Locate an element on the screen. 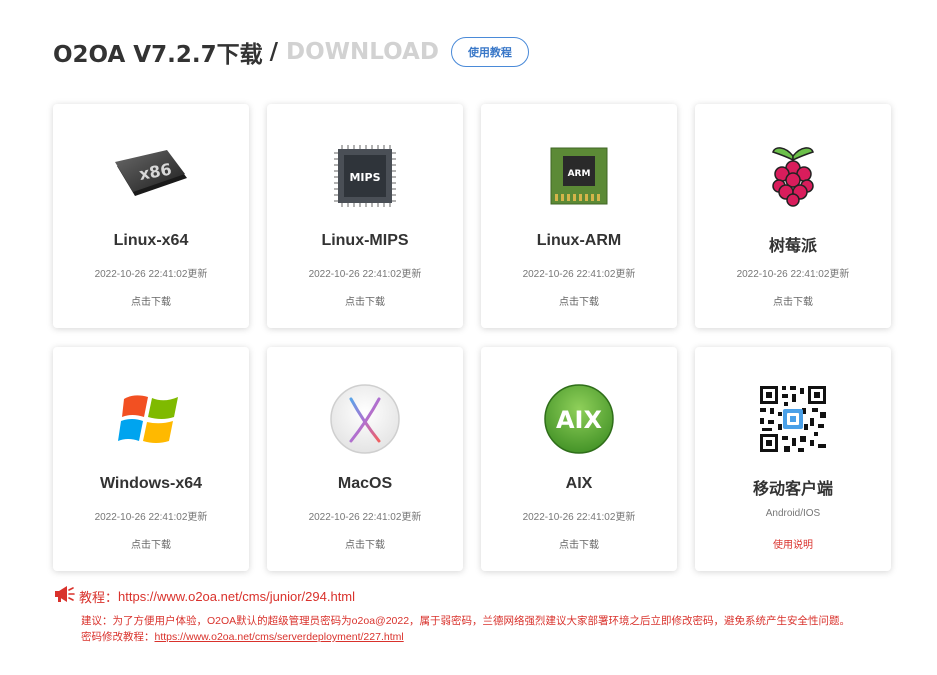 The height and width of the screenshot is (675, 937). card-name: 树莓派 is located at coordinates (792, 246).